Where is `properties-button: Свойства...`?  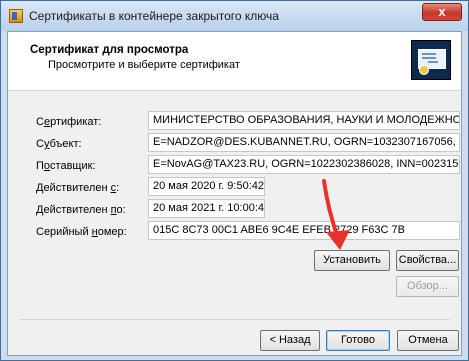
properties-button: Свойства... is located at coordinates (427, 260).